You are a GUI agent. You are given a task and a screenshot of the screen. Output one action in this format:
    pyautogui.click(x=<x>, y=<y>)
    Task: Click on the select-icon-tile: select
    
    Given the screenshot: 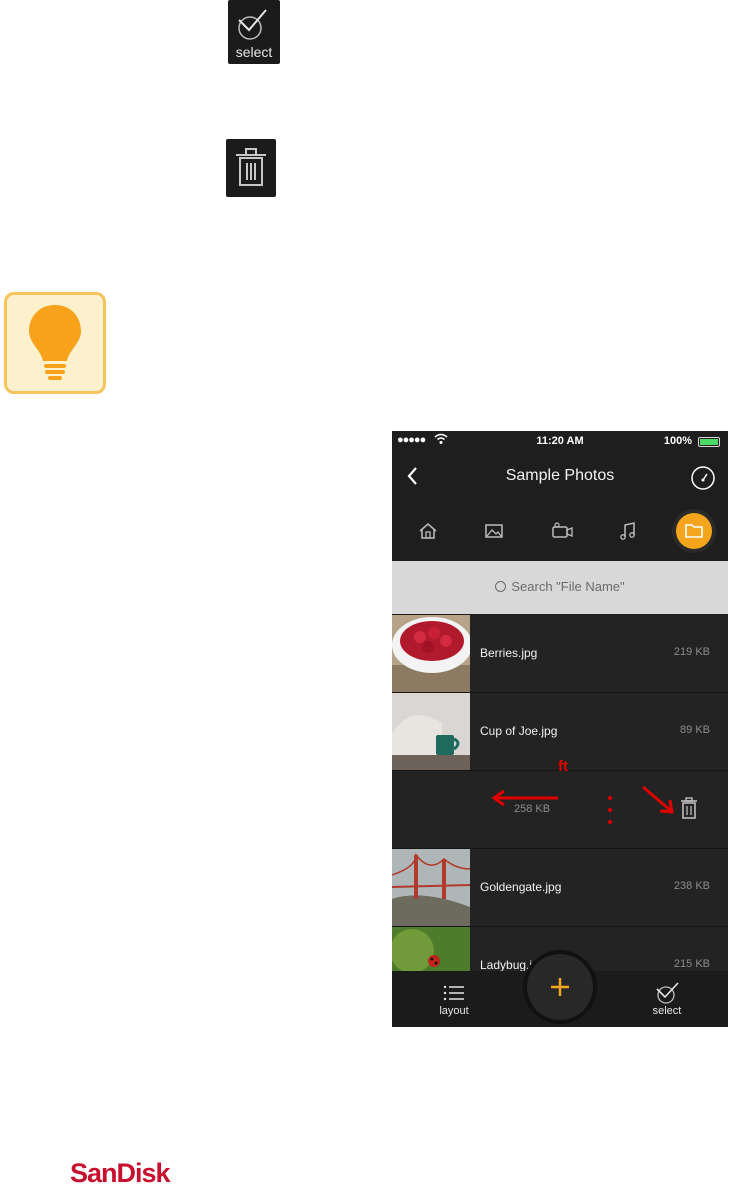 What is the action you would take?
    pyautogui.click(x=254, y=32)
    